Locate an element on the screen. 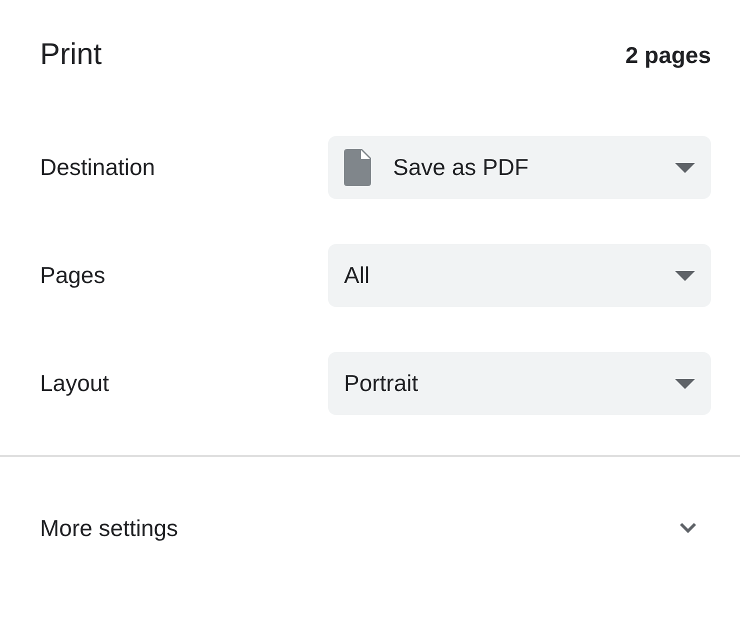 Image resolution: width=740 pixels, height=624 pixels. dropdown-select: Portrait is located at coordinates (519, 383).